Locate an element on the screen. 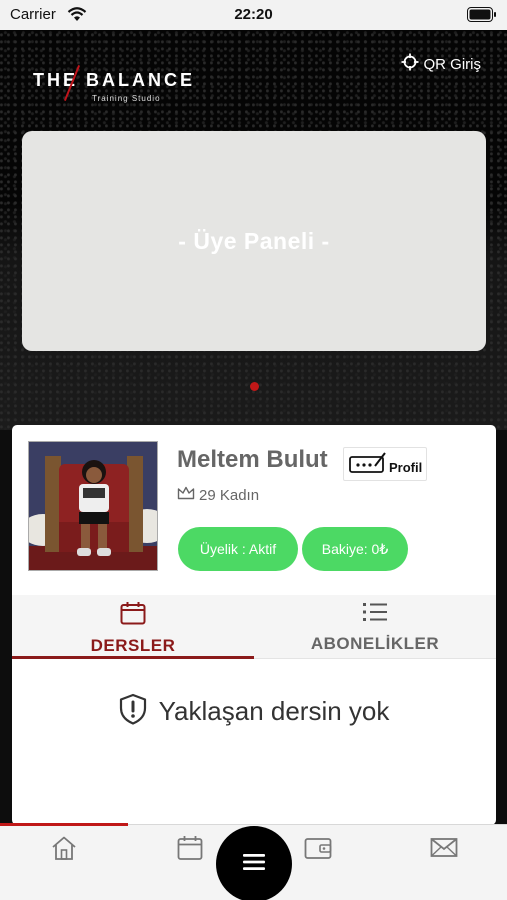  profile-button: Profil is located at coordinates (385, 464).